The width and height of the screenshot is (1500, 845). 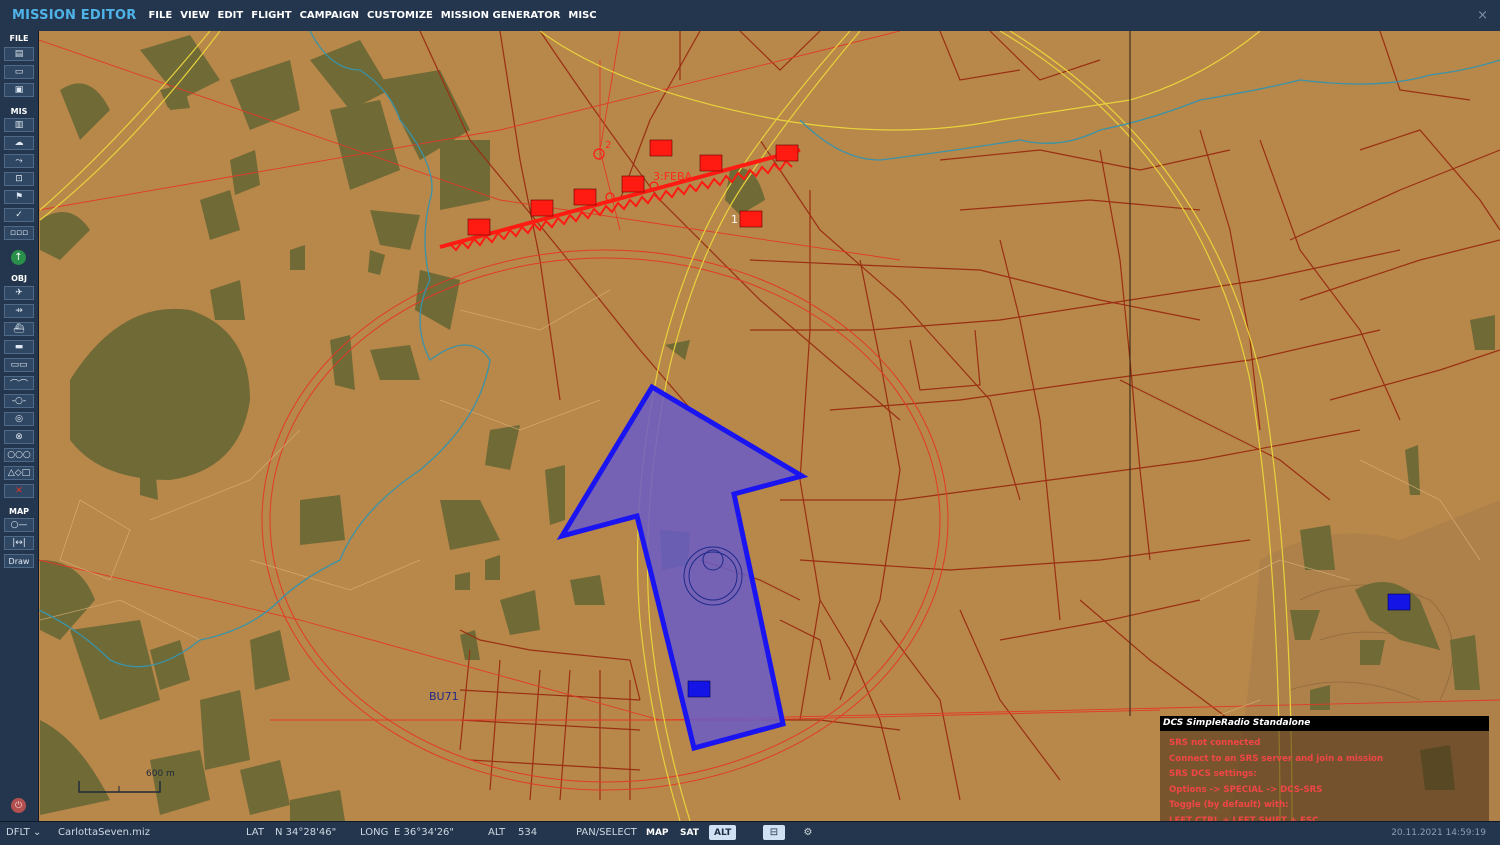 I want to click on mission-filename: CarlottaSeven.miz, so click(x=104, y=832).